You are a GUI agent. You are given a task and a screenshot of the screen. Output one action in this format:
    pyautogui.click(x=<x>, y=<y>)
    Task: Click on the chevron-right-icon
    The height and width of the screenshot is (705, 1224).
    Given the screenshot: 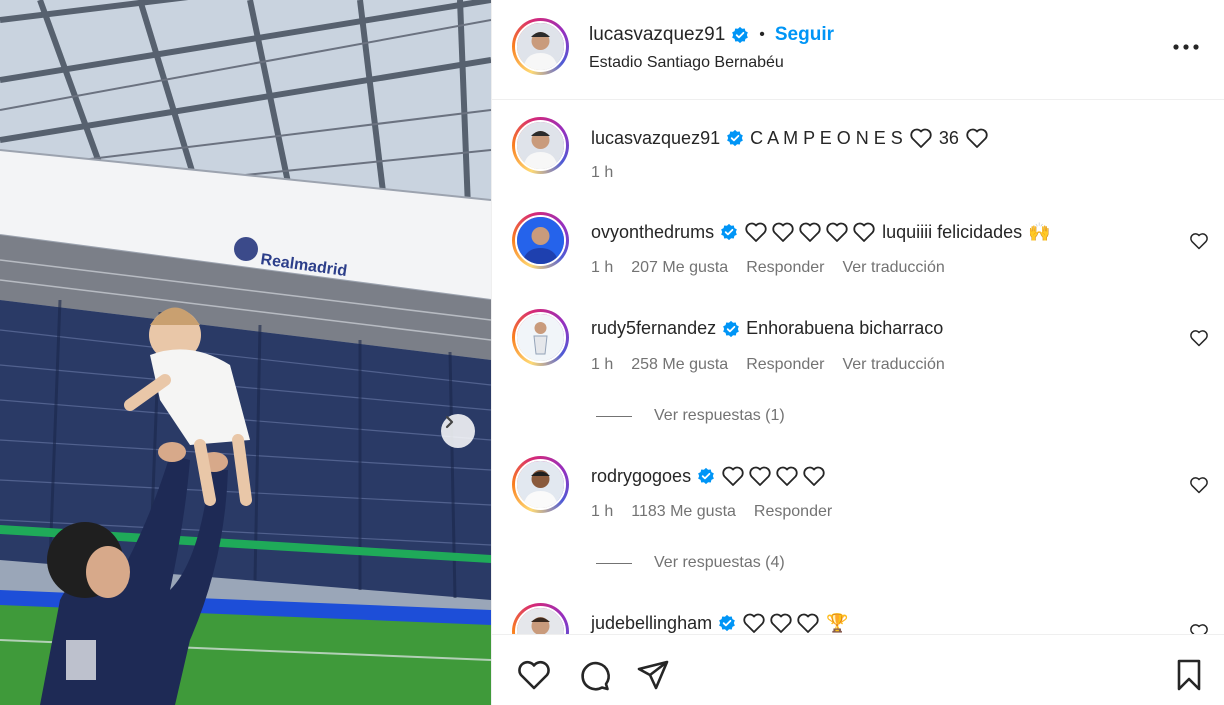 What is the action you would take?
    pyautogui.click(x=449, y=422)
    